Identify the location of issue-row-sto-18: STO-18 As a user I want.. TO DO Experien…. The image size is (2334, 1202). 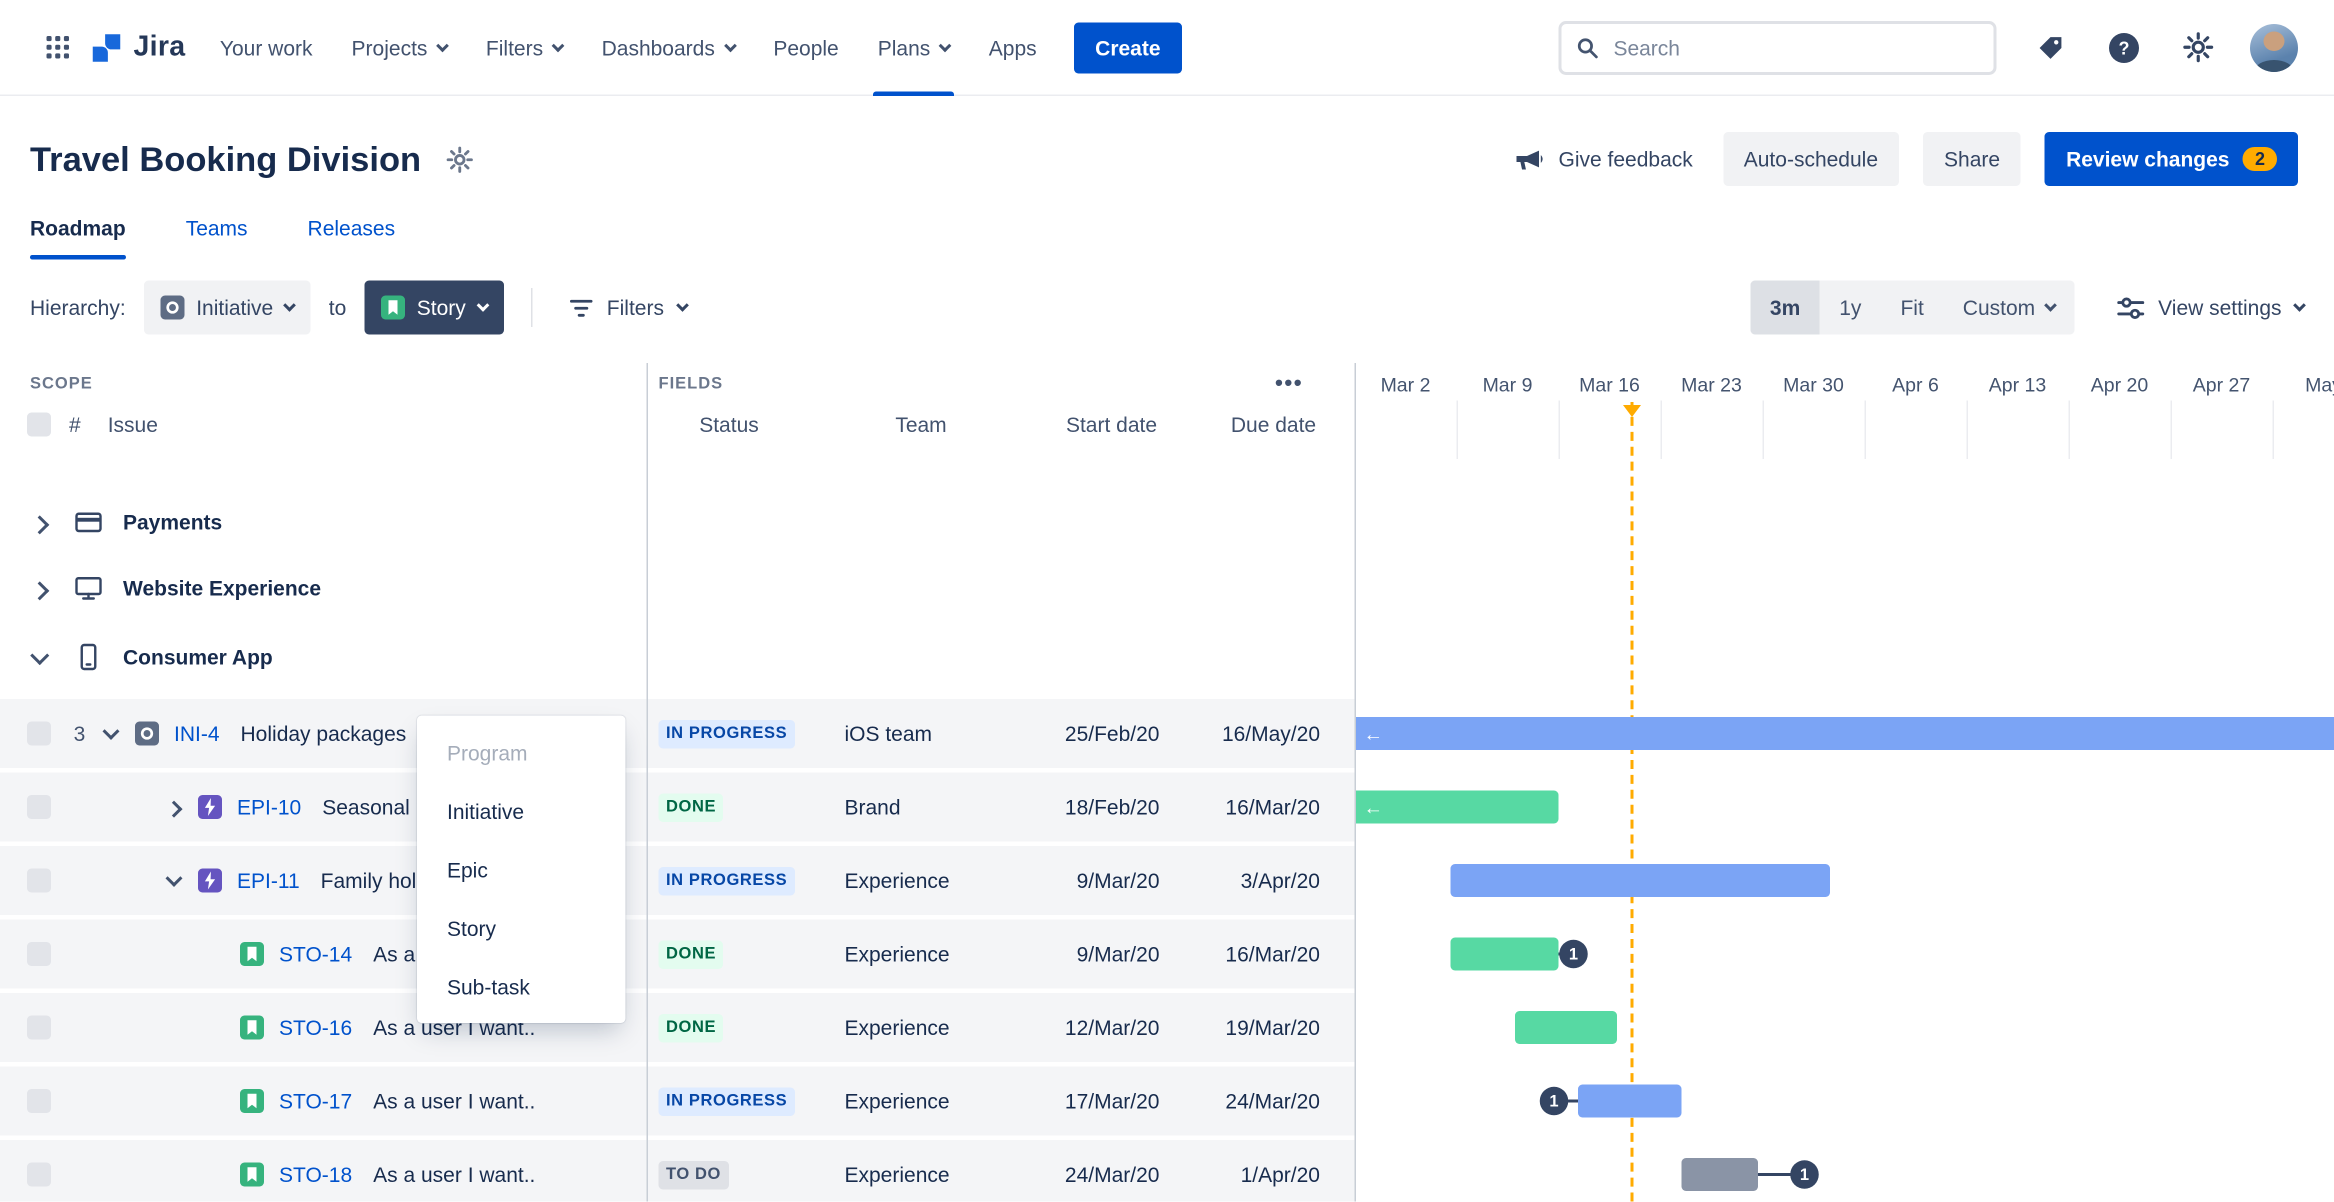
(1167, 1171).